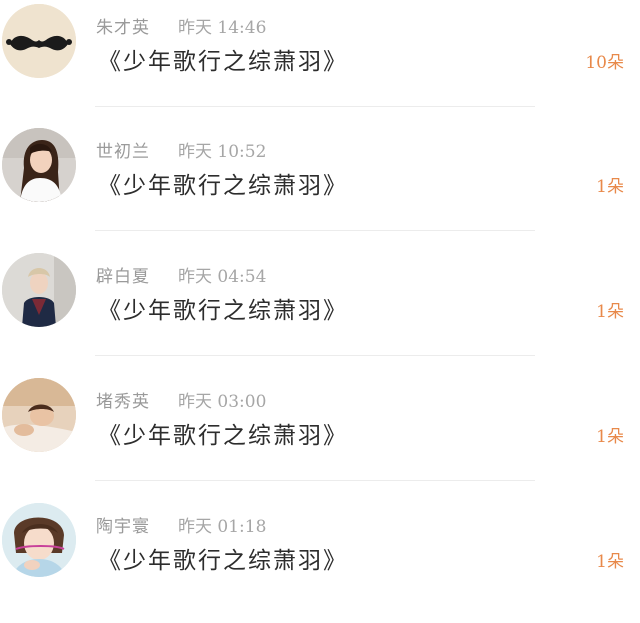 The height and width of the screenshot is (623, 640). I want to click on timestamp: 昨天 14:46, so click(222, 28).